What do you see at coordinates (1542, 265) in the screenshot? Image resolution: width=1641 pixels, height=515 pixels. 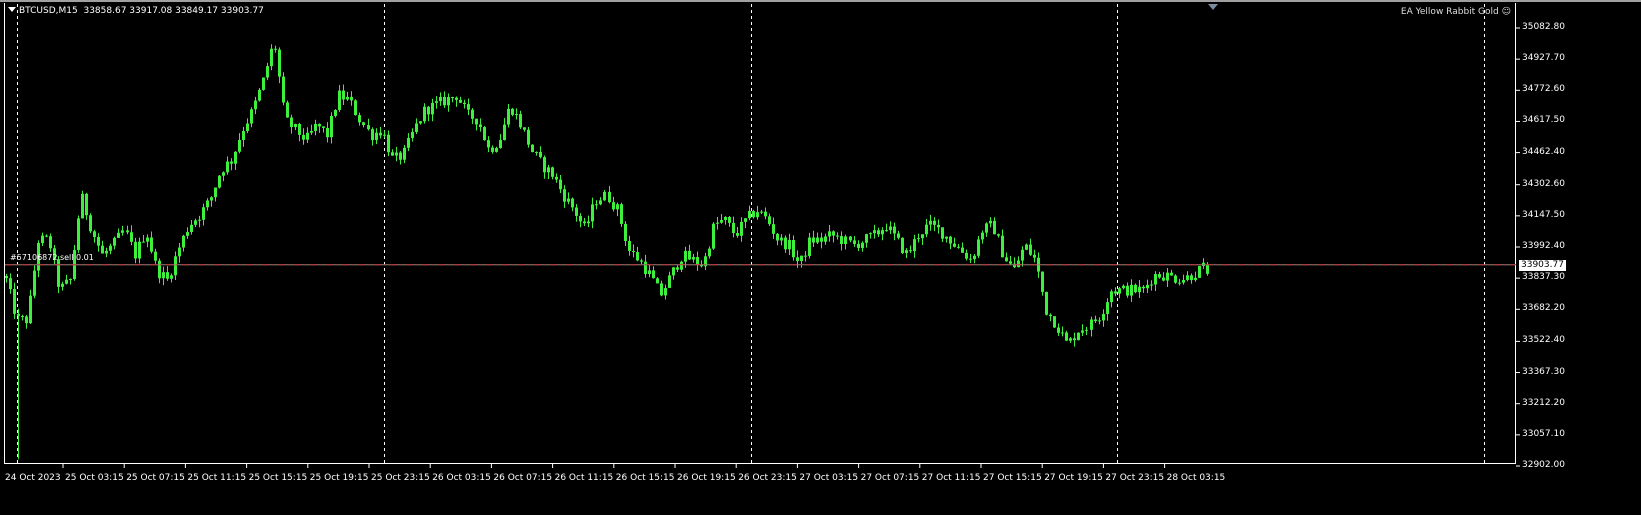 I see `current-price-label: 33903.77` at bounding box center [1542, 265].